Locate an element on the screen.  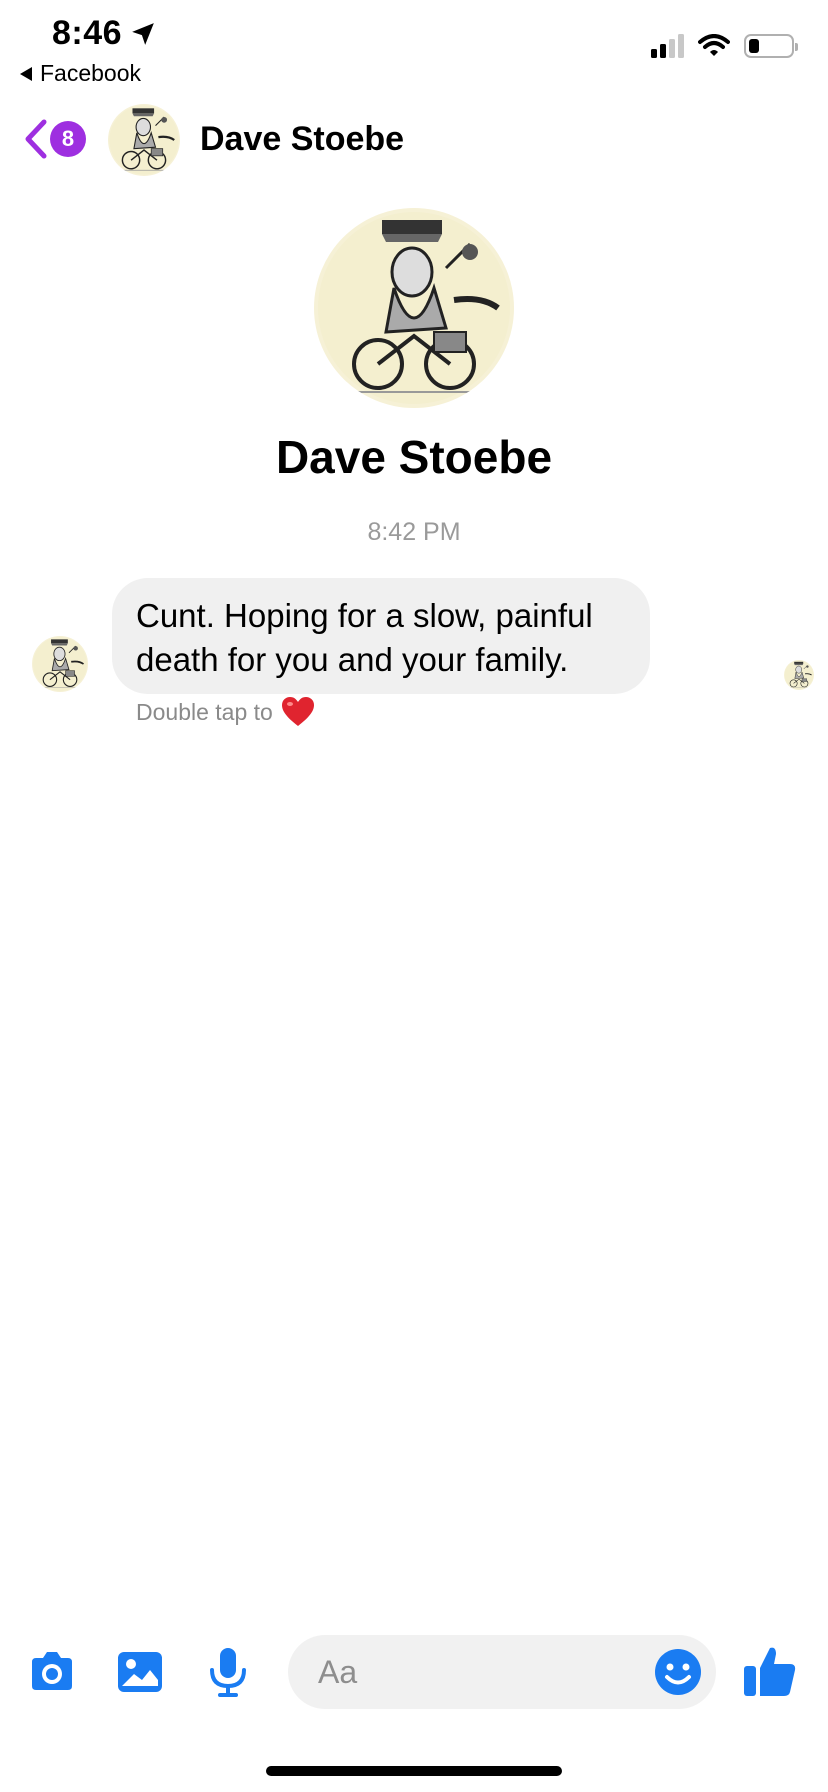
camera-icon is located at coordinates (52, 1671).